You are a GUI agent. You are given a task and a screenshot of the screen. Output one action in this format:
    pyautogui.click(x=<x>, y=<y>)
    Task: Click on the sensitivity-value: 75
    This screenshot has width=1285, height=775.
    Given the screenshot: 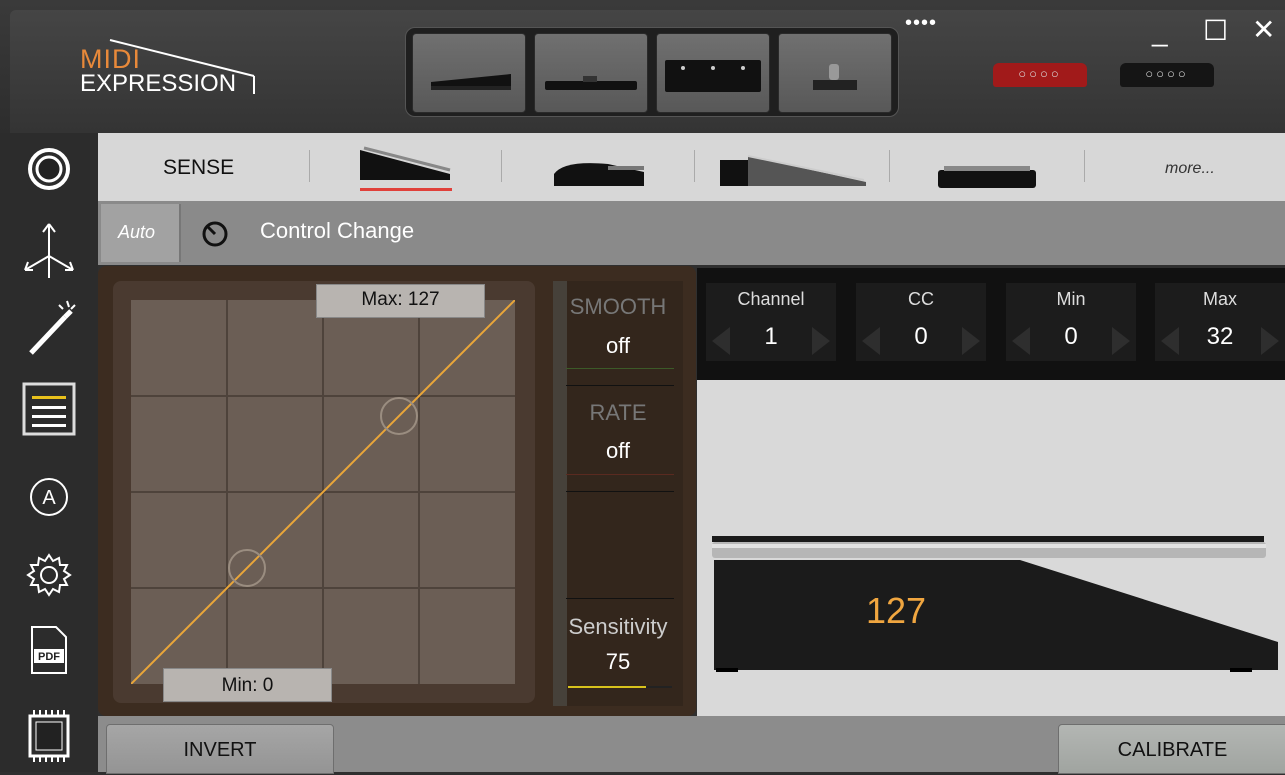 What is the action you would take?
    pyautogui.click(x=618, y=662)
    